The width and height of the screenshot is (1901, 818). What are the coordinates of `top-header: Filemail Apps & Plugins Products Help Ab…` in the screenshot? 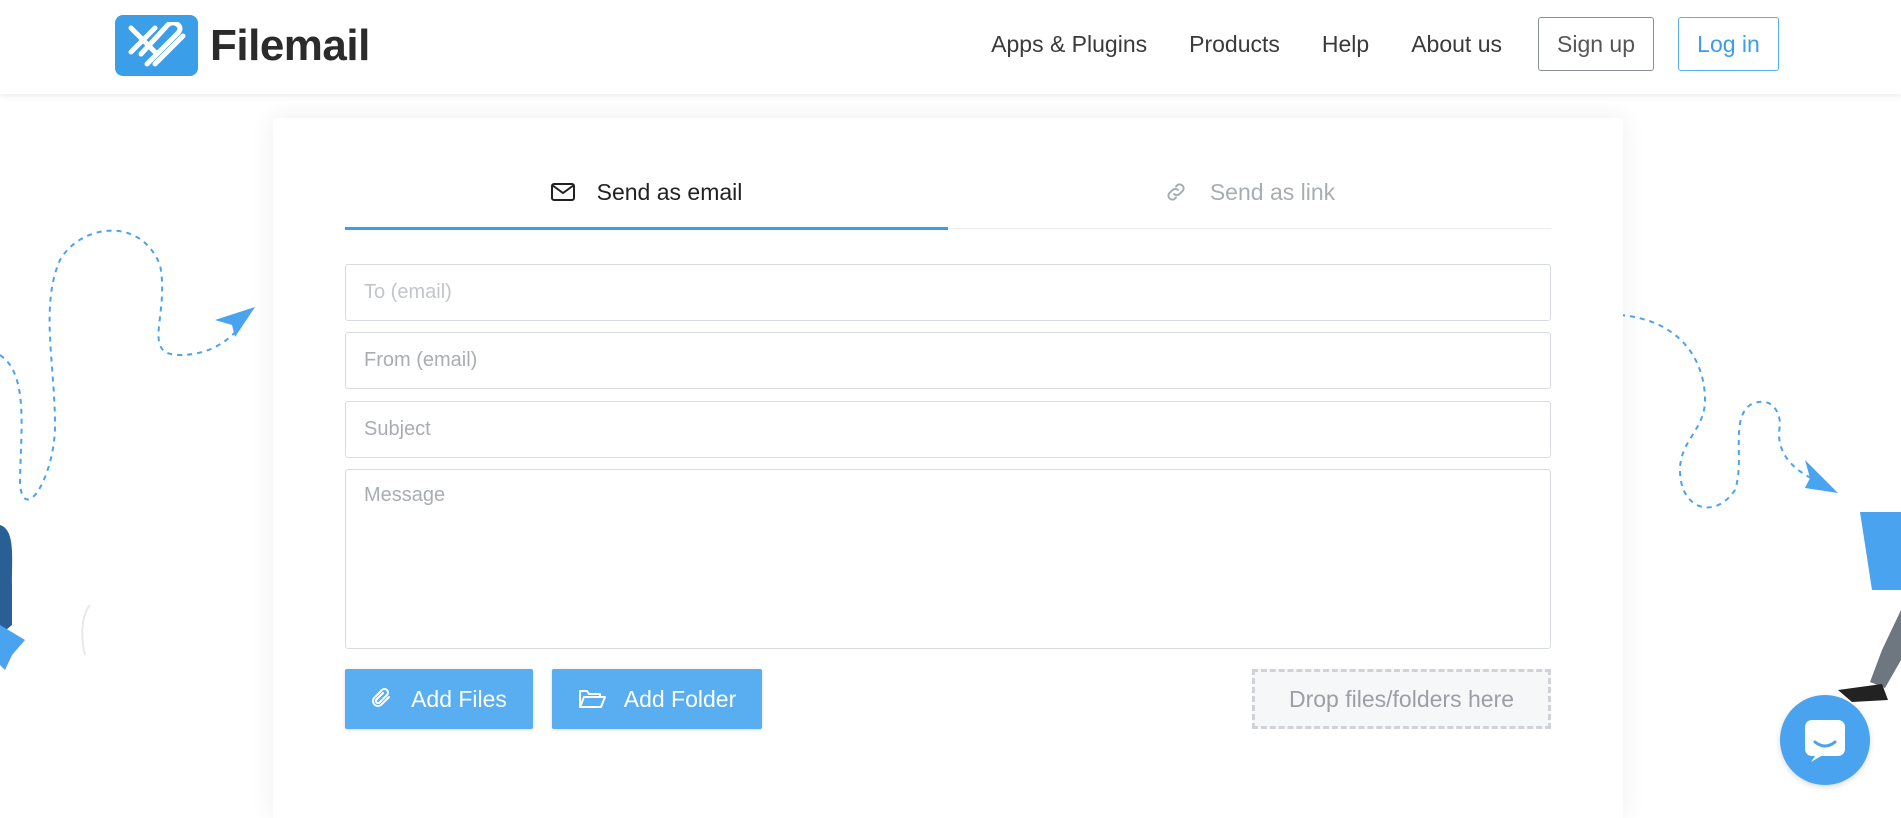 It's located at (950, 47).